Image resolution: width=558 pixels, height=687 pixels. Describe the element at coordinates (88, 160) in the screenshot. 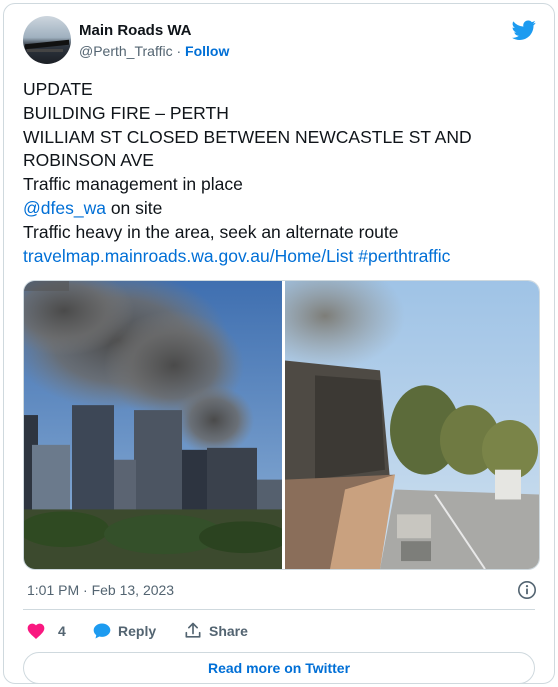

I see `tweet-line-4: ROBINSON AVE` at that location.